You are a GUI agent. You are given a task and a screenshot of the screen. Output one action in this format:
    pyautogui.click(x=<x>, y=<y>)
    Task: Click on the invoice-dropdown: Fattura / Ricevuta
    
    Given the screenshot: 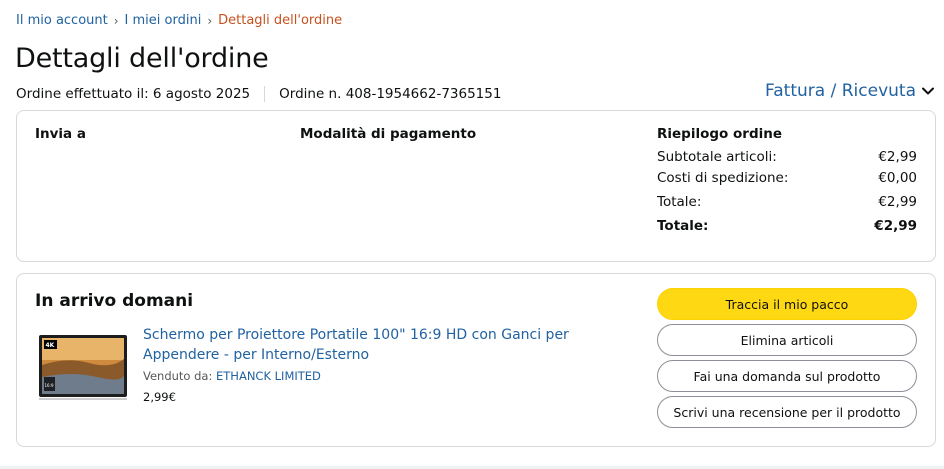 What is the action you would take?
    pyautogui.click(x=849, y=91)
    